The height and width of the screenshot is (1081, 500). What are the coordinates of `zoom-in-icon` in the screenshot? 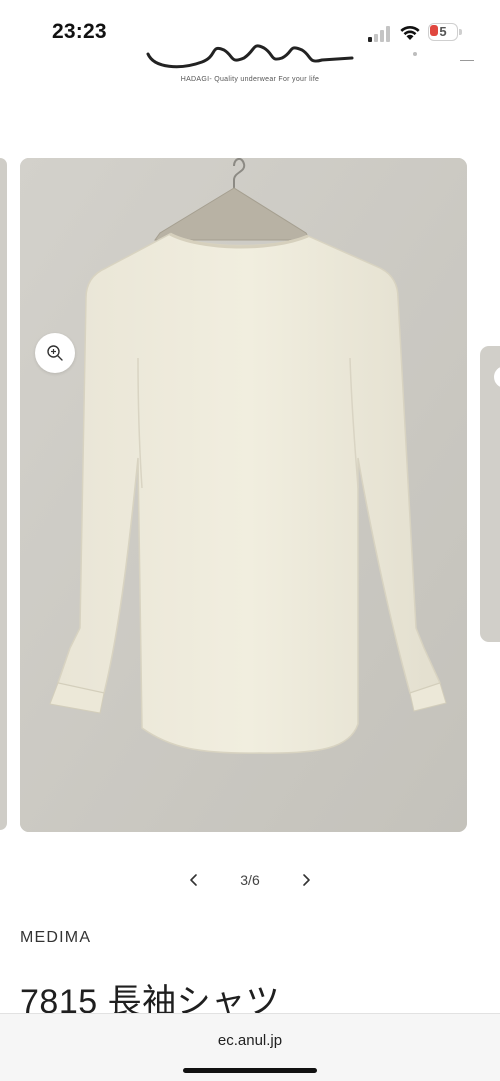 It's located at (55, 353).